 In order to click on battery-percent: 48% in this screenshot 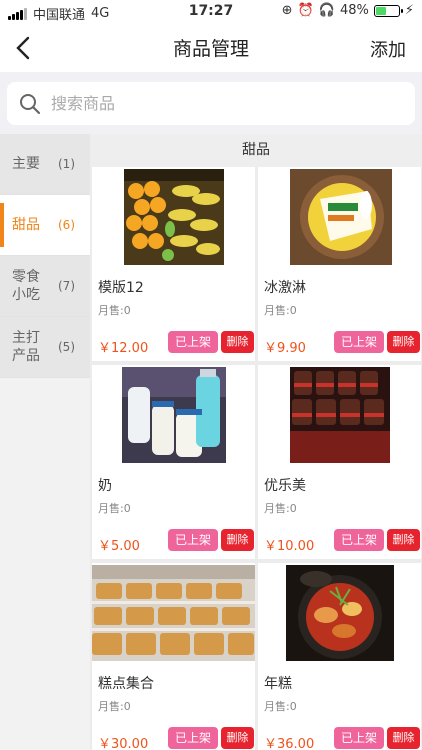, I will do `click(354, 10)`.